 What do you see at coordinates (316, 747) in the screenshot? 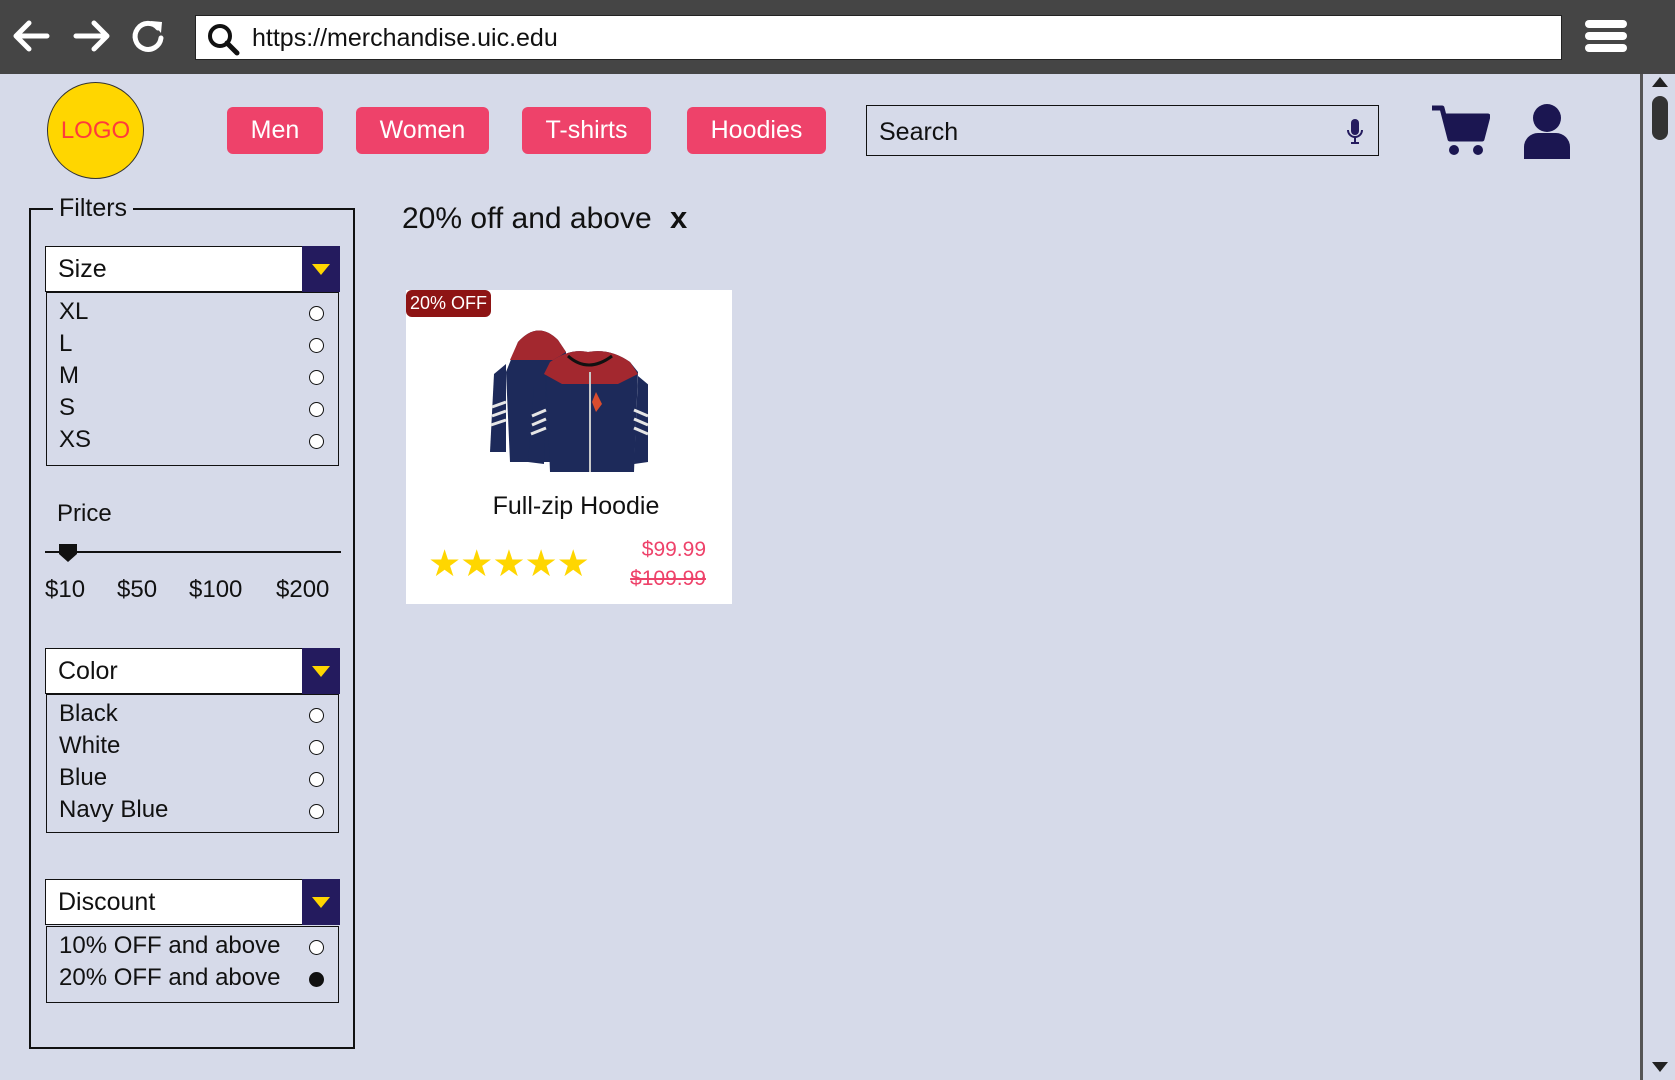
I see `color-white-radio` at bounding box center [316, 747].